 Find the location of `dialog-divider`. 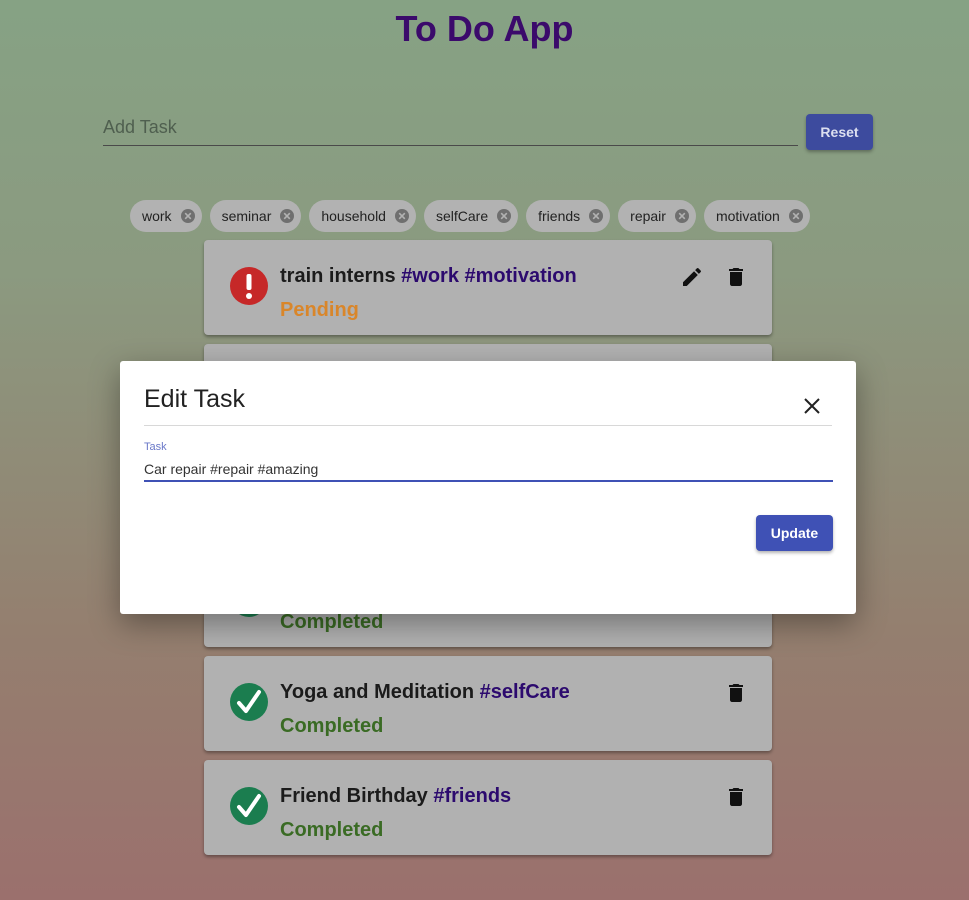

dialog-divider is located at coordinates (488, 425).